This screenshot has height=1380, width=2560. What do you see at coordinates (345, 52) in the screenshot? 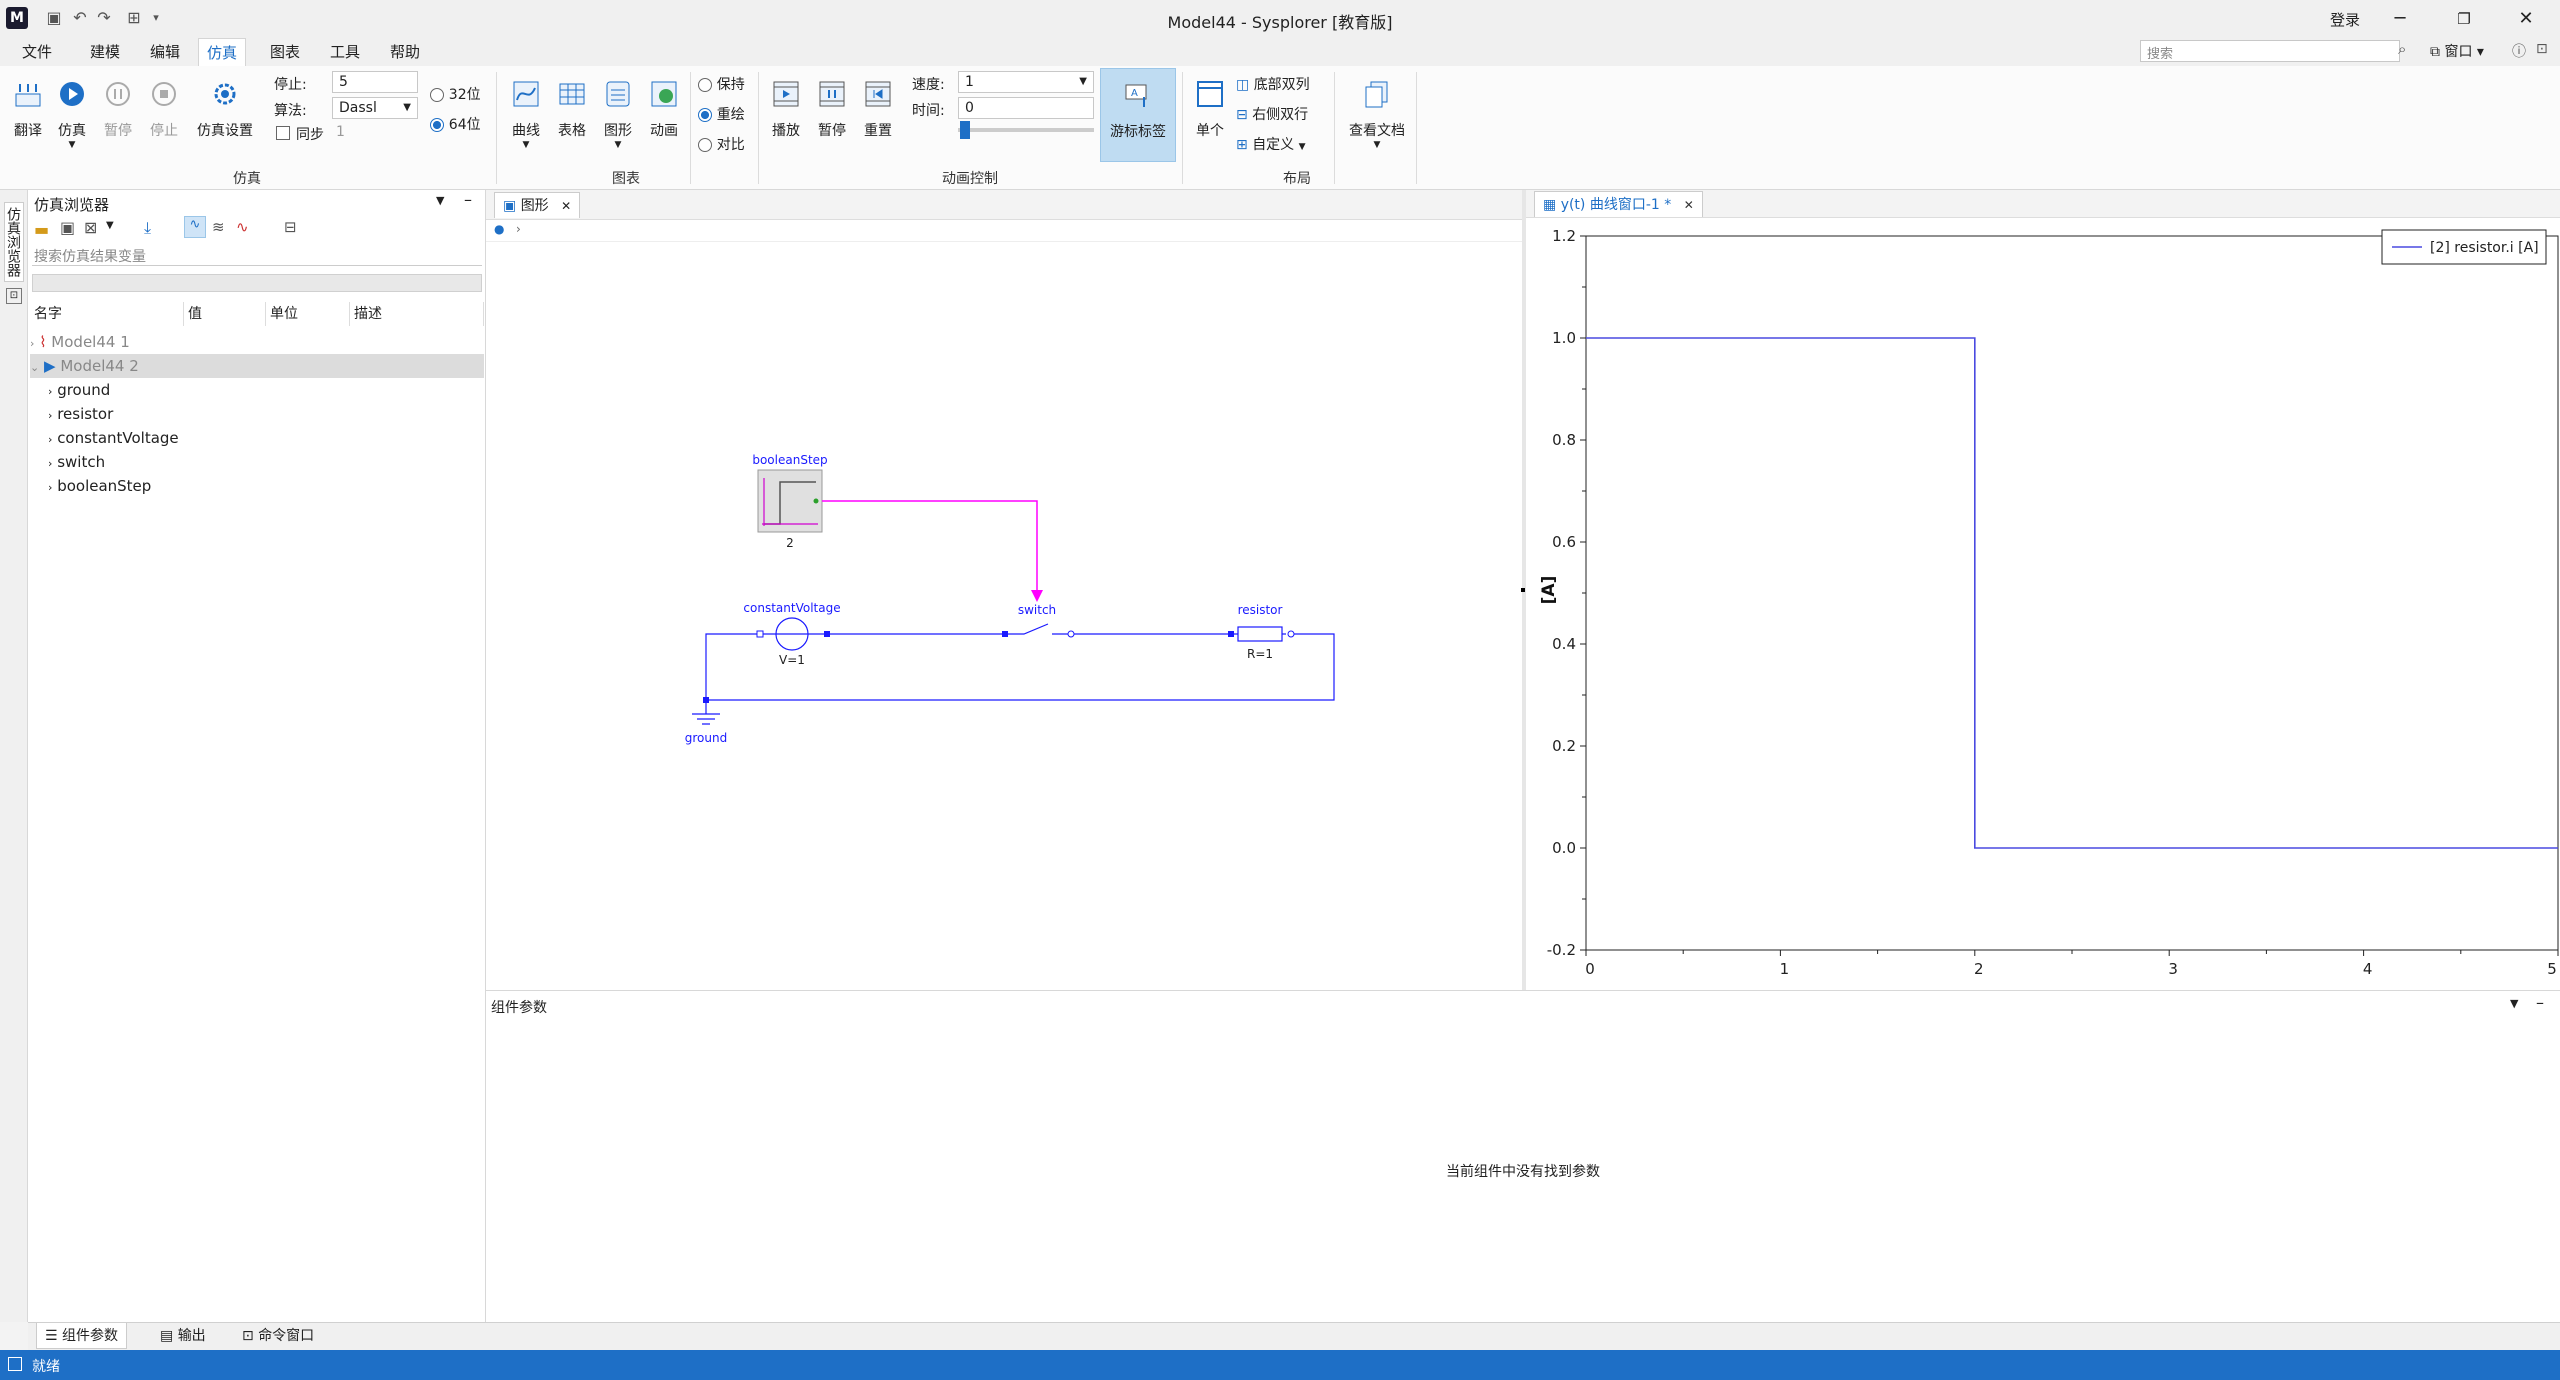
I see `menu-tools: 工具` at bounding box center [345, 52].